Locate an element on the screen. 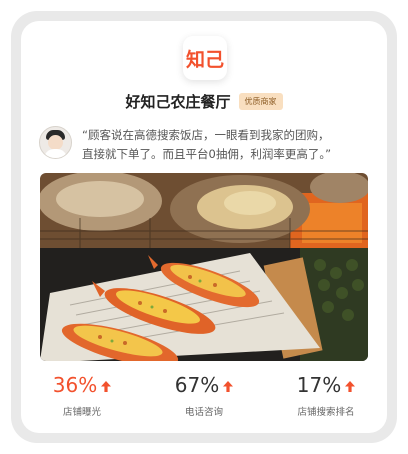 This screenshot has width=408, height=454. stat-exposure: 36% 店铺曝光 is located at coordinates (82, 395).